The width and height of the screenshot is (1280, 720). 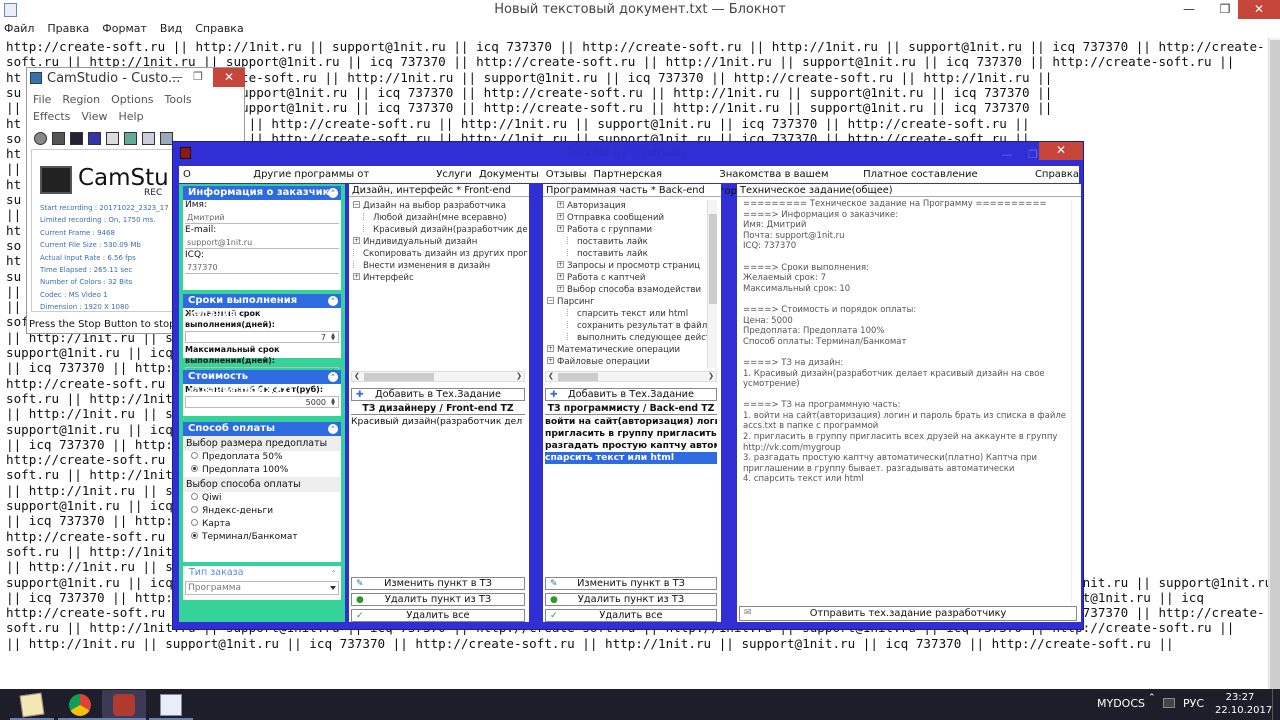 What do you see at coordinates (443, 206) in the screenshot?
I see `tree-node: − Дизайн на выбор разработчика` at bounding box center [443, 206].